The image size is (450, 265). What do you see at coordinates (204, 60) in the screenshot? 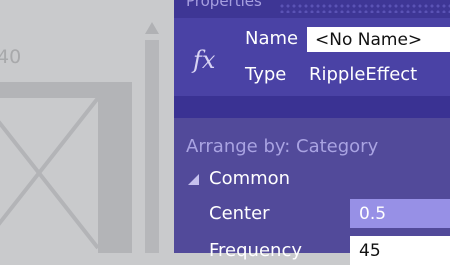
I see `effect-fx-icon: fx` at bounding box center [204, 60].